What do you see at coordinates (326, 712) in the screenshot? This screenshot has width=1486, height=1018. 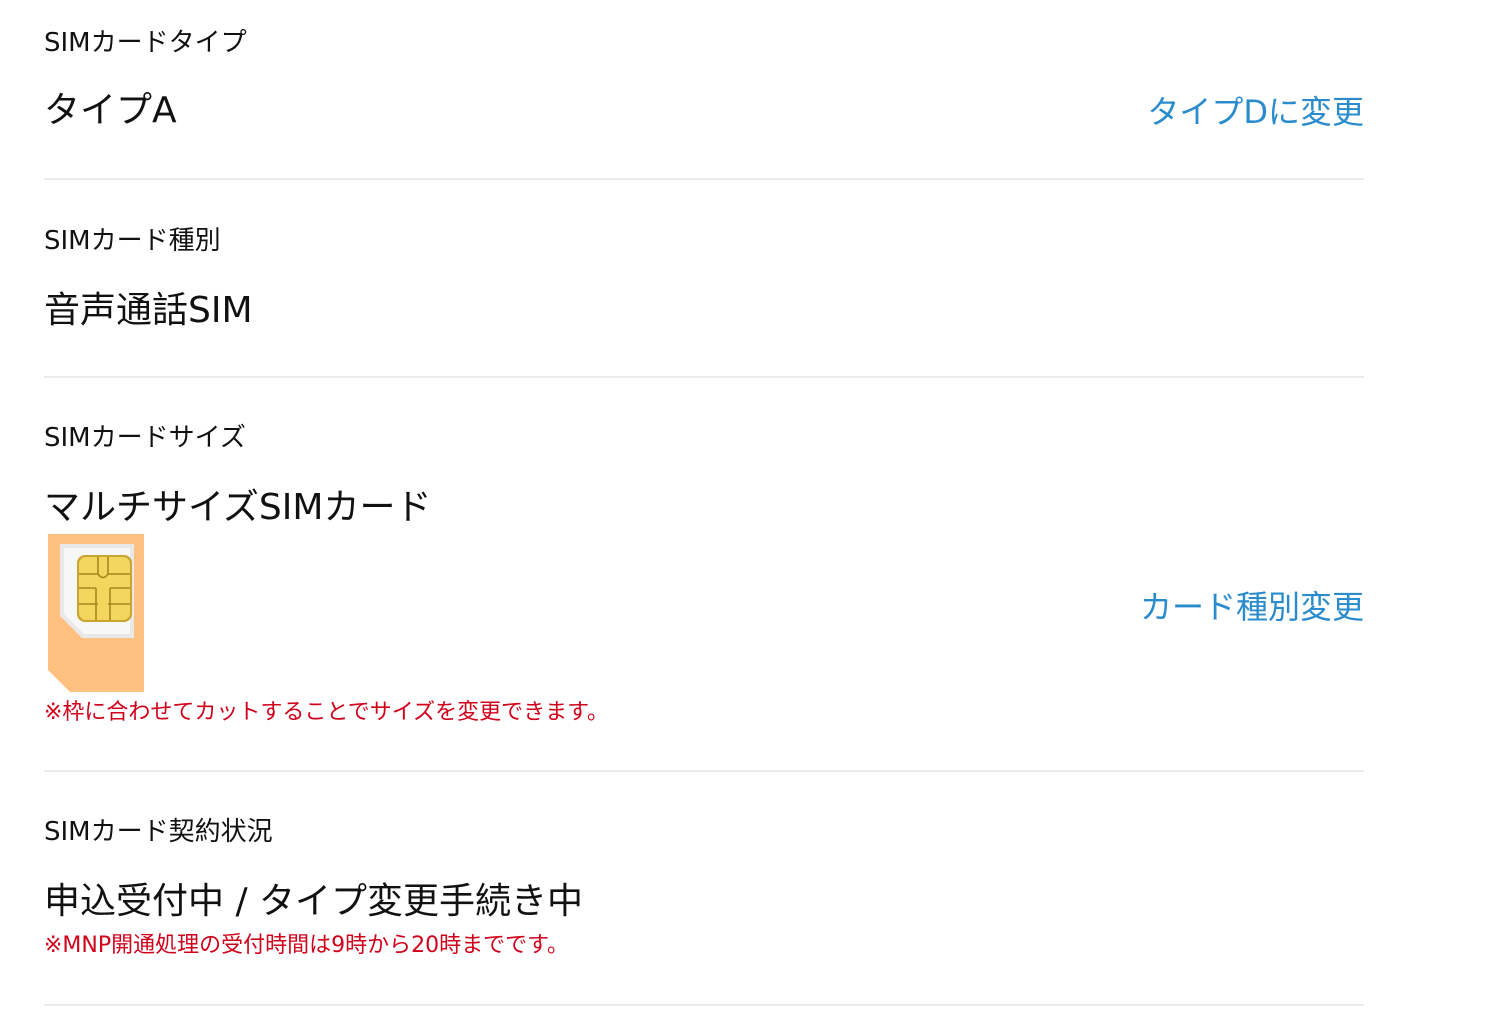 I see `cut-size-note: ※枠に合わせてカットすることでサイズを変更できます。` at bounding box center [326, 712].